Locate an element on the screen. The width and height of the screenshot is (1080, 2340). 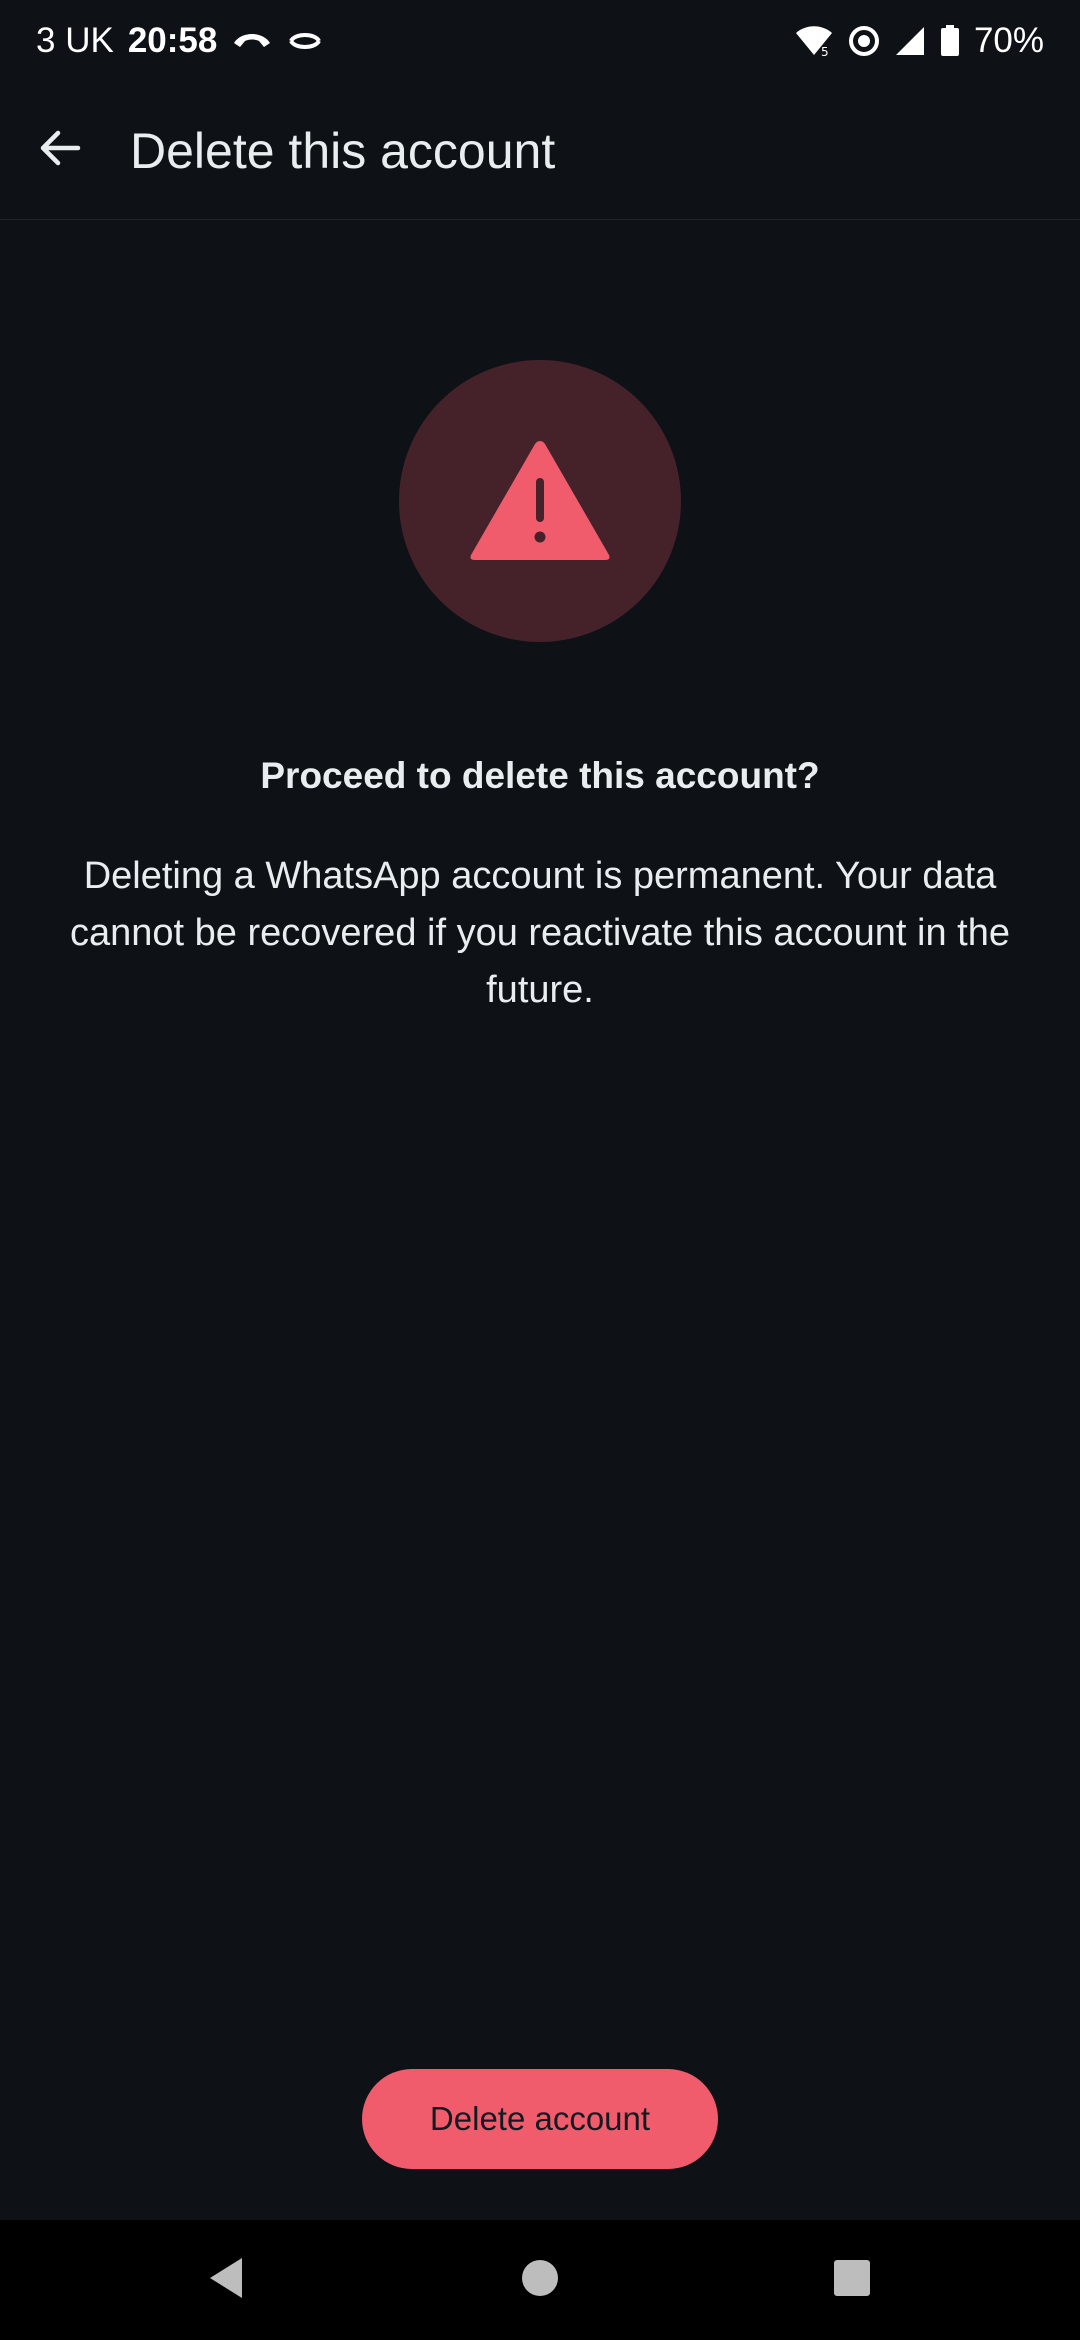
status-time: 20:58 is located at coordinates (172, 40).